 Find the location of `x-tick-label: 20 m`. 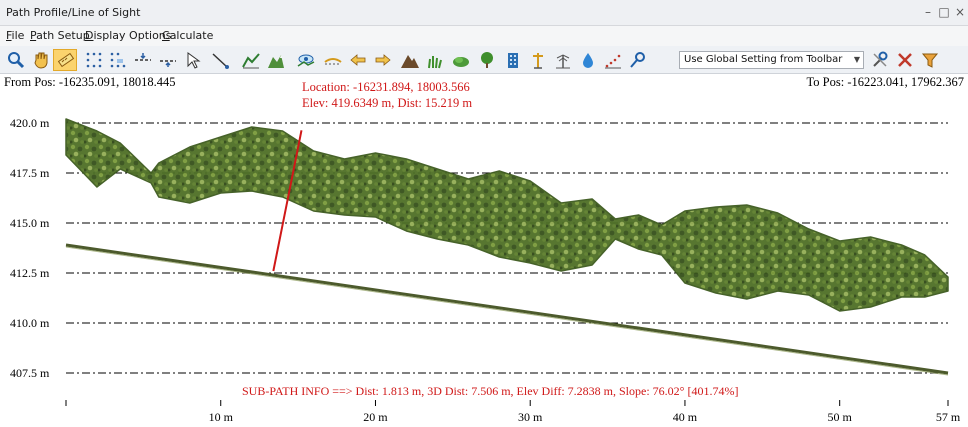

x-tick-label: 20 m is located at coordinates (375, 417).